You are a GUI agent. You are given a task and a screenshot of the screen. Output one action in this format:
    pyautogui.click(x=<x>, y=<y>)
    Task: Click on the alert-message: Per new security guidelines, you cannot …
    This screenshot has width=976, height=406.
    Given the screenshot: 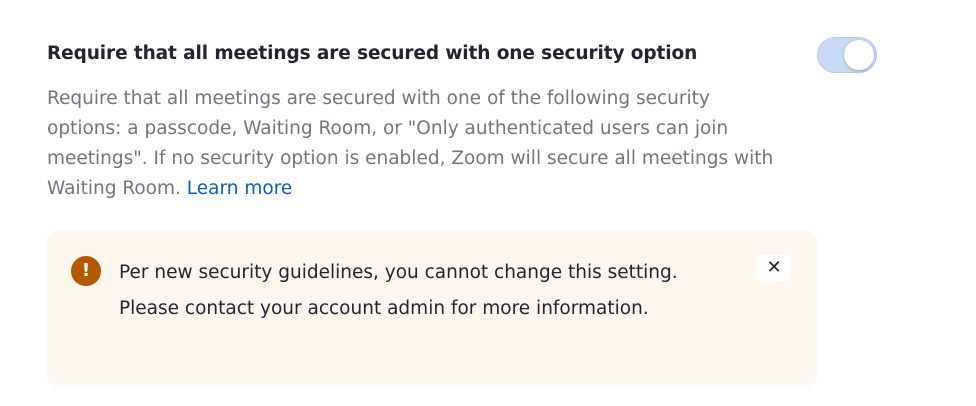 What is the action you would take?
    pyautogui.click(x=398, y=290)
    